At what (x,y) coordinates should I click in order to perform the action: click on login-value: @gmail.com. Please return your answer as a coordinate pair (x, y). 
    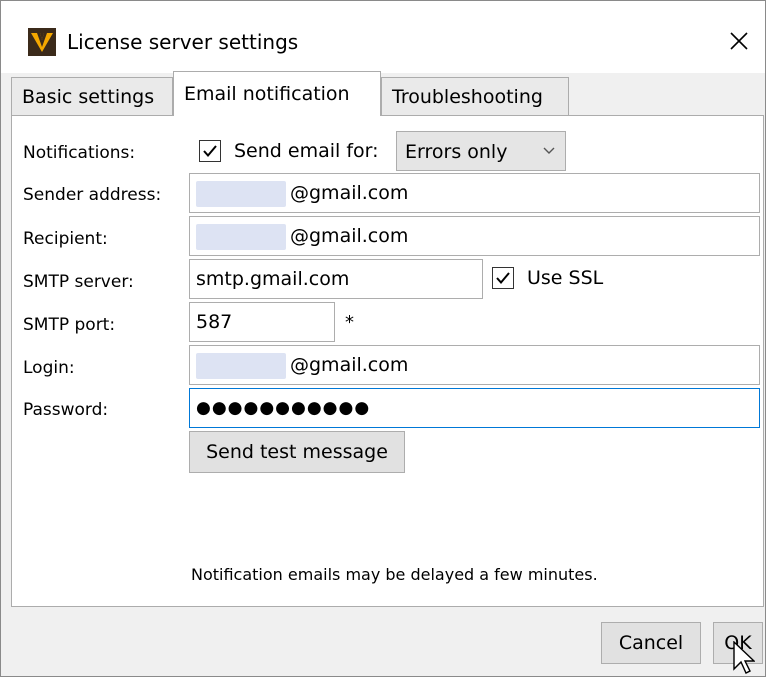
    Looking at the image, I should click on (349, 365).